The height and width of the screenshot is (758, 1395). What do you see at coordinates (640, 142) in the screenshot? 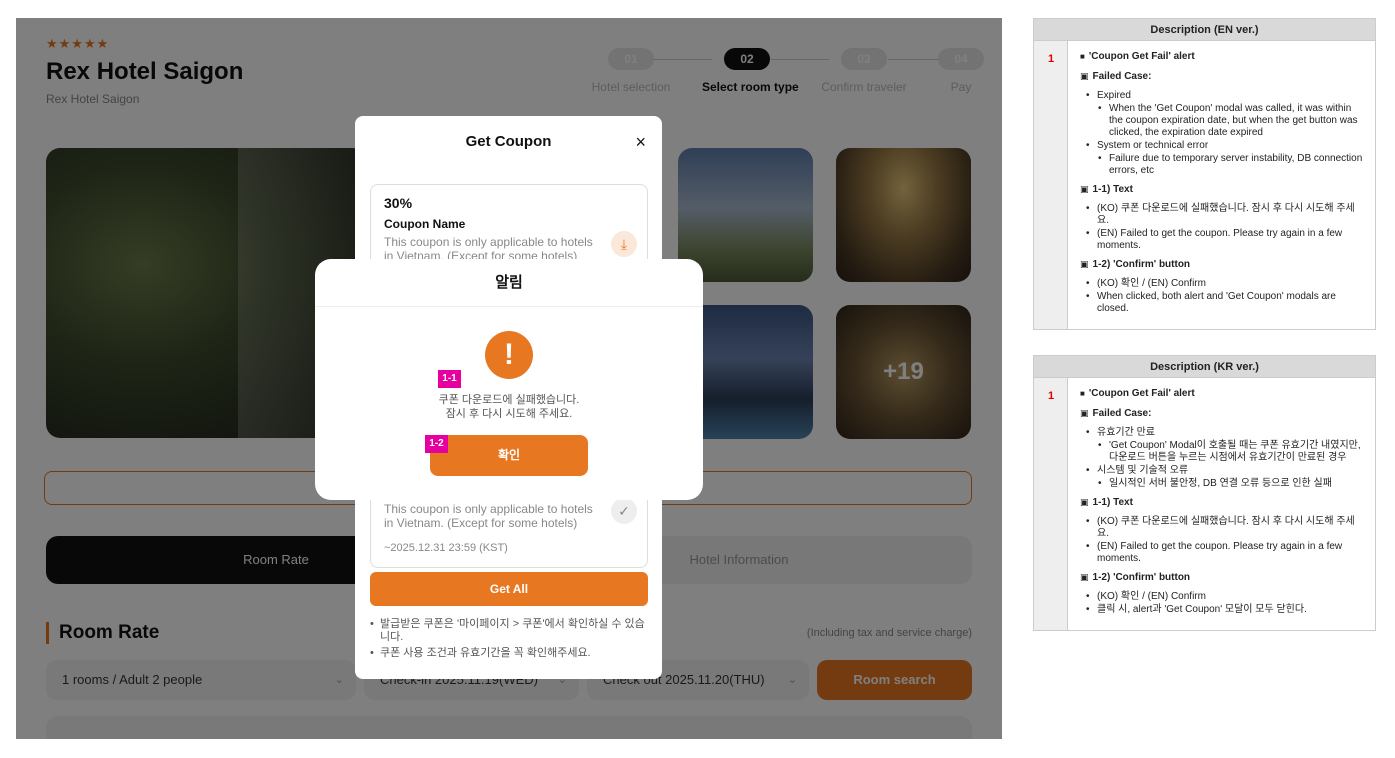
I see `close-icon: ×` at bounding box center [640, 142].